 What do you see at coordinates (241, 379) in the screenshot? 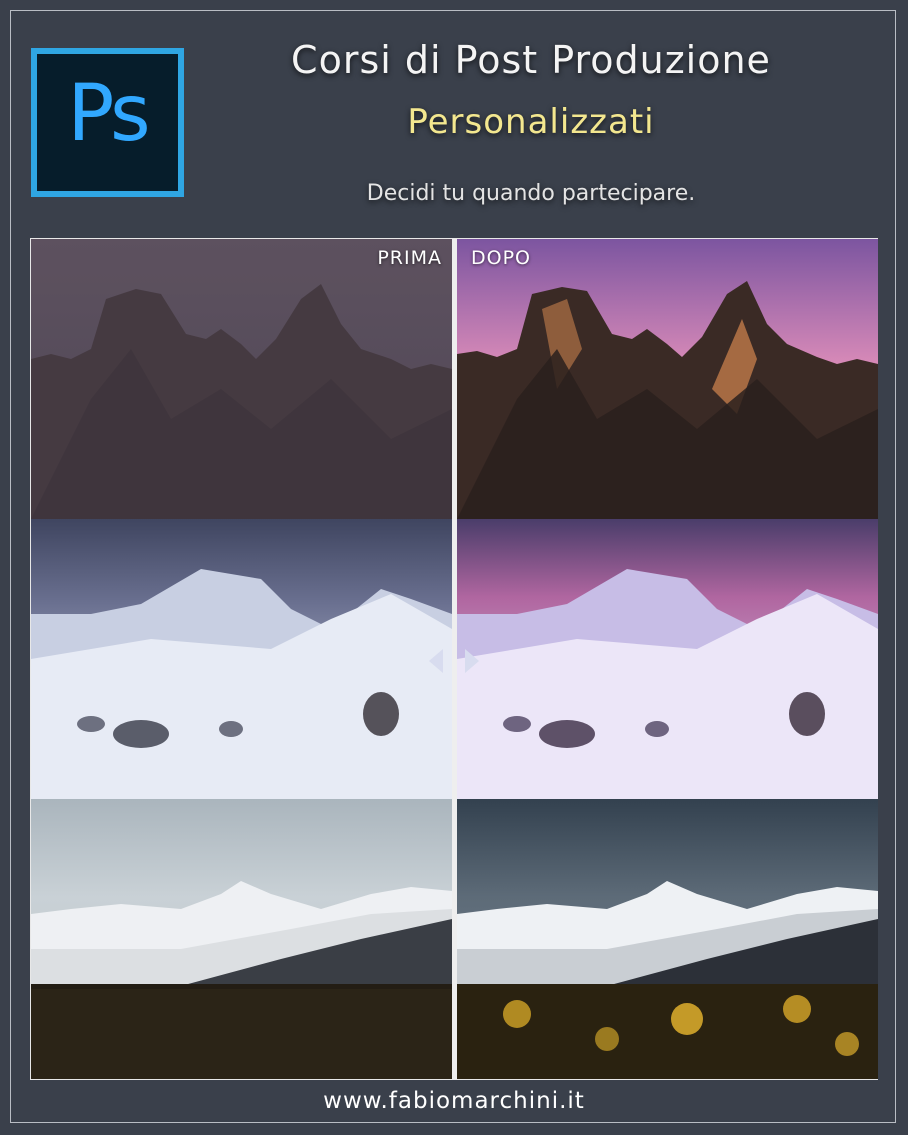
I see `before-image-peaks: PRIMA` at bounding box center [241, 379].